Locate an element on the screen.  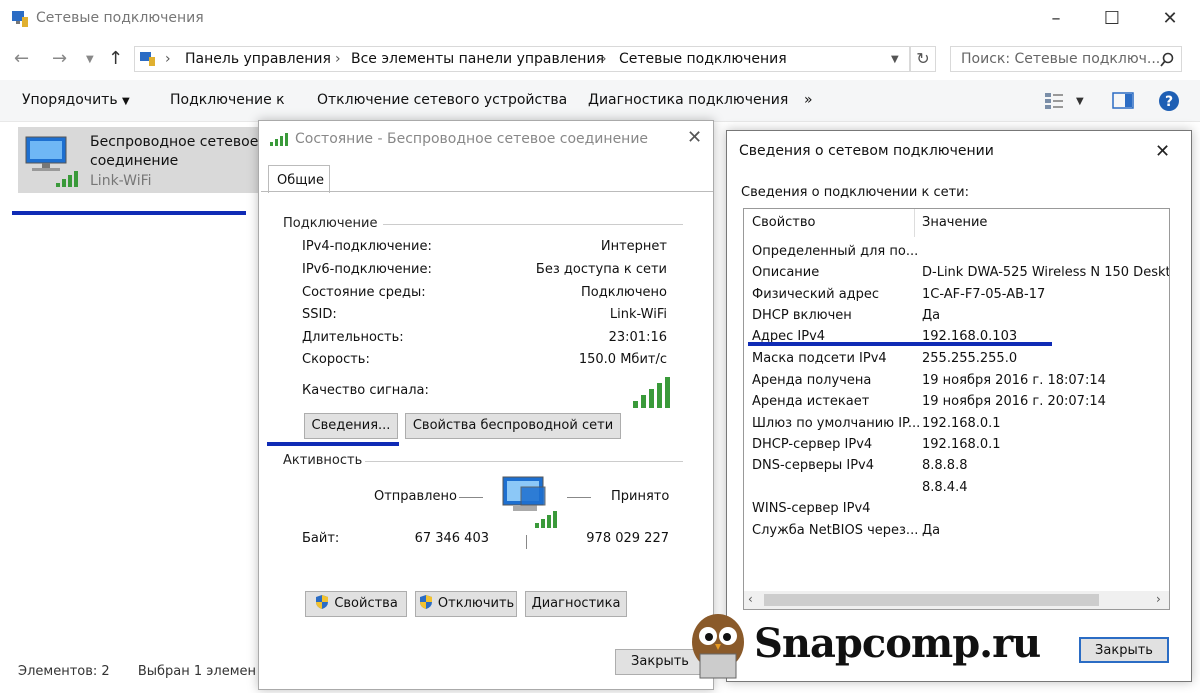
diagnostics-button: Диагностика is located at coordinates (576, 604).